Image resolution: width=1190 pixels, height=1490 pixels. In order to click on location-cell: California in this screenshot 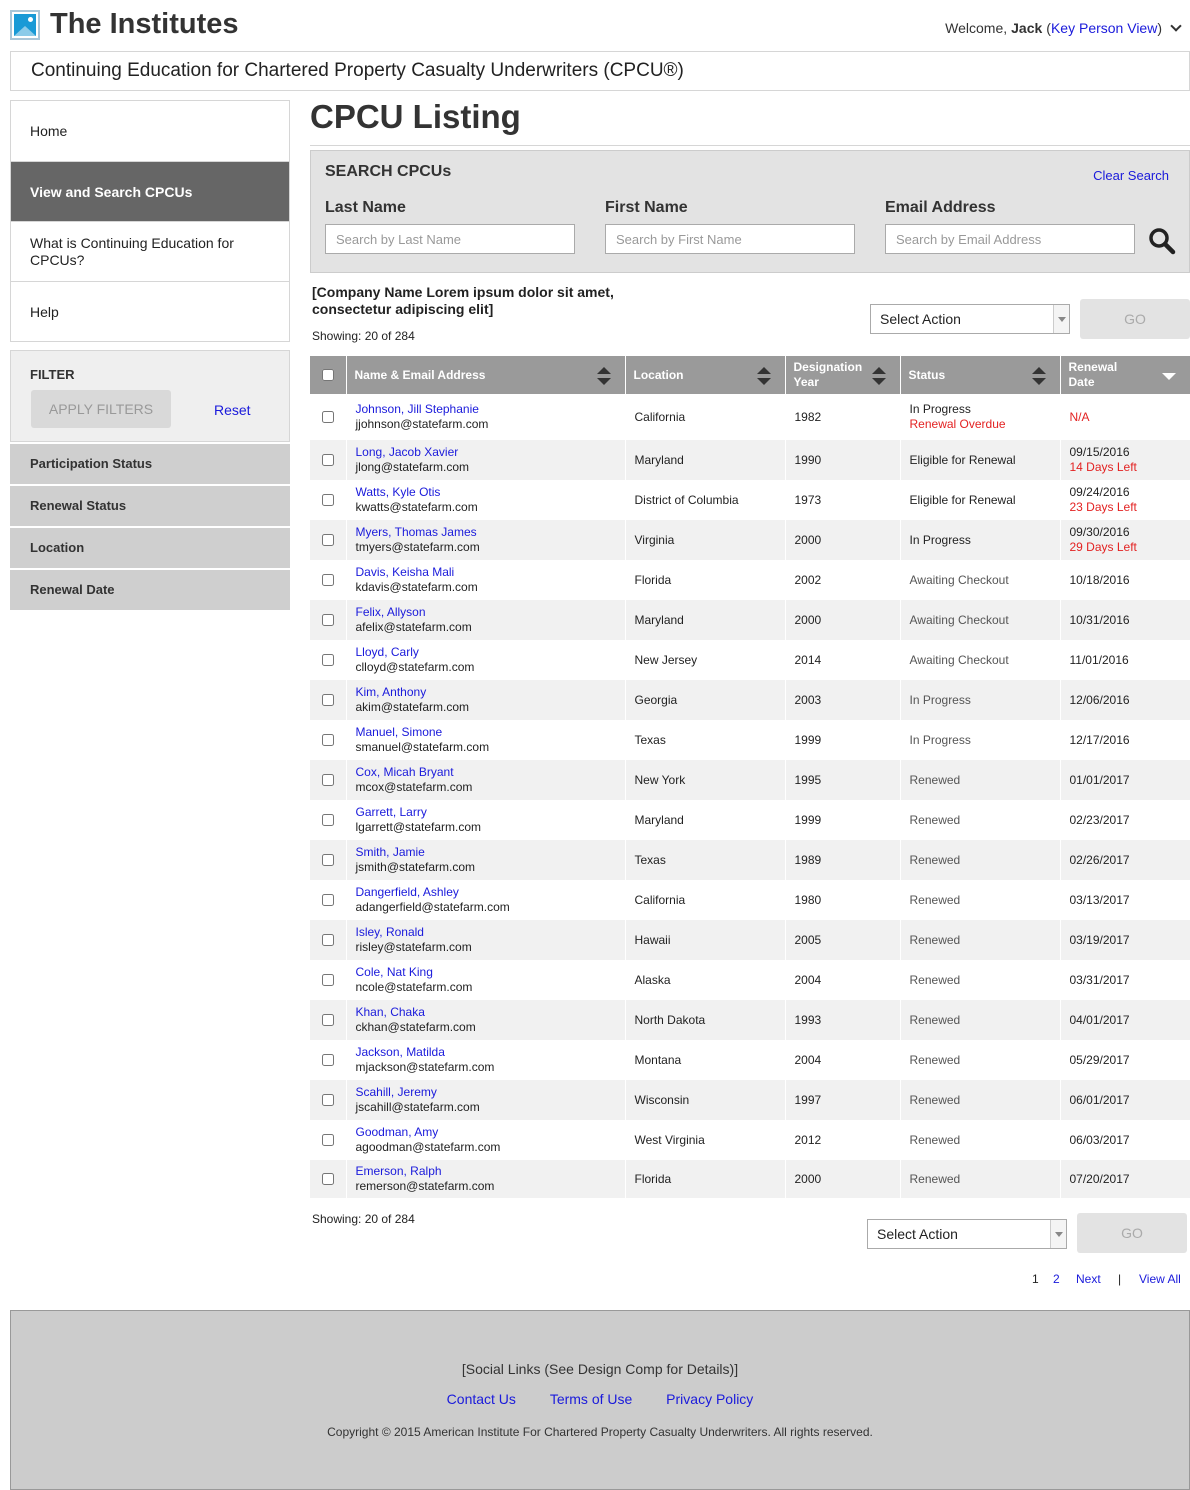, I will do `click(705, 900)`.